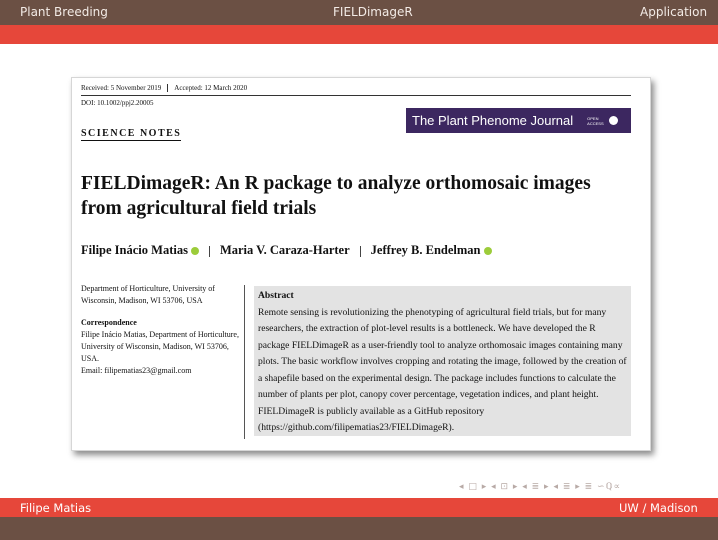  Describe the element at coordinates (211, 88) in the screenshot. I see `accepted-date: Accepted: 12 March 2020` at that location.